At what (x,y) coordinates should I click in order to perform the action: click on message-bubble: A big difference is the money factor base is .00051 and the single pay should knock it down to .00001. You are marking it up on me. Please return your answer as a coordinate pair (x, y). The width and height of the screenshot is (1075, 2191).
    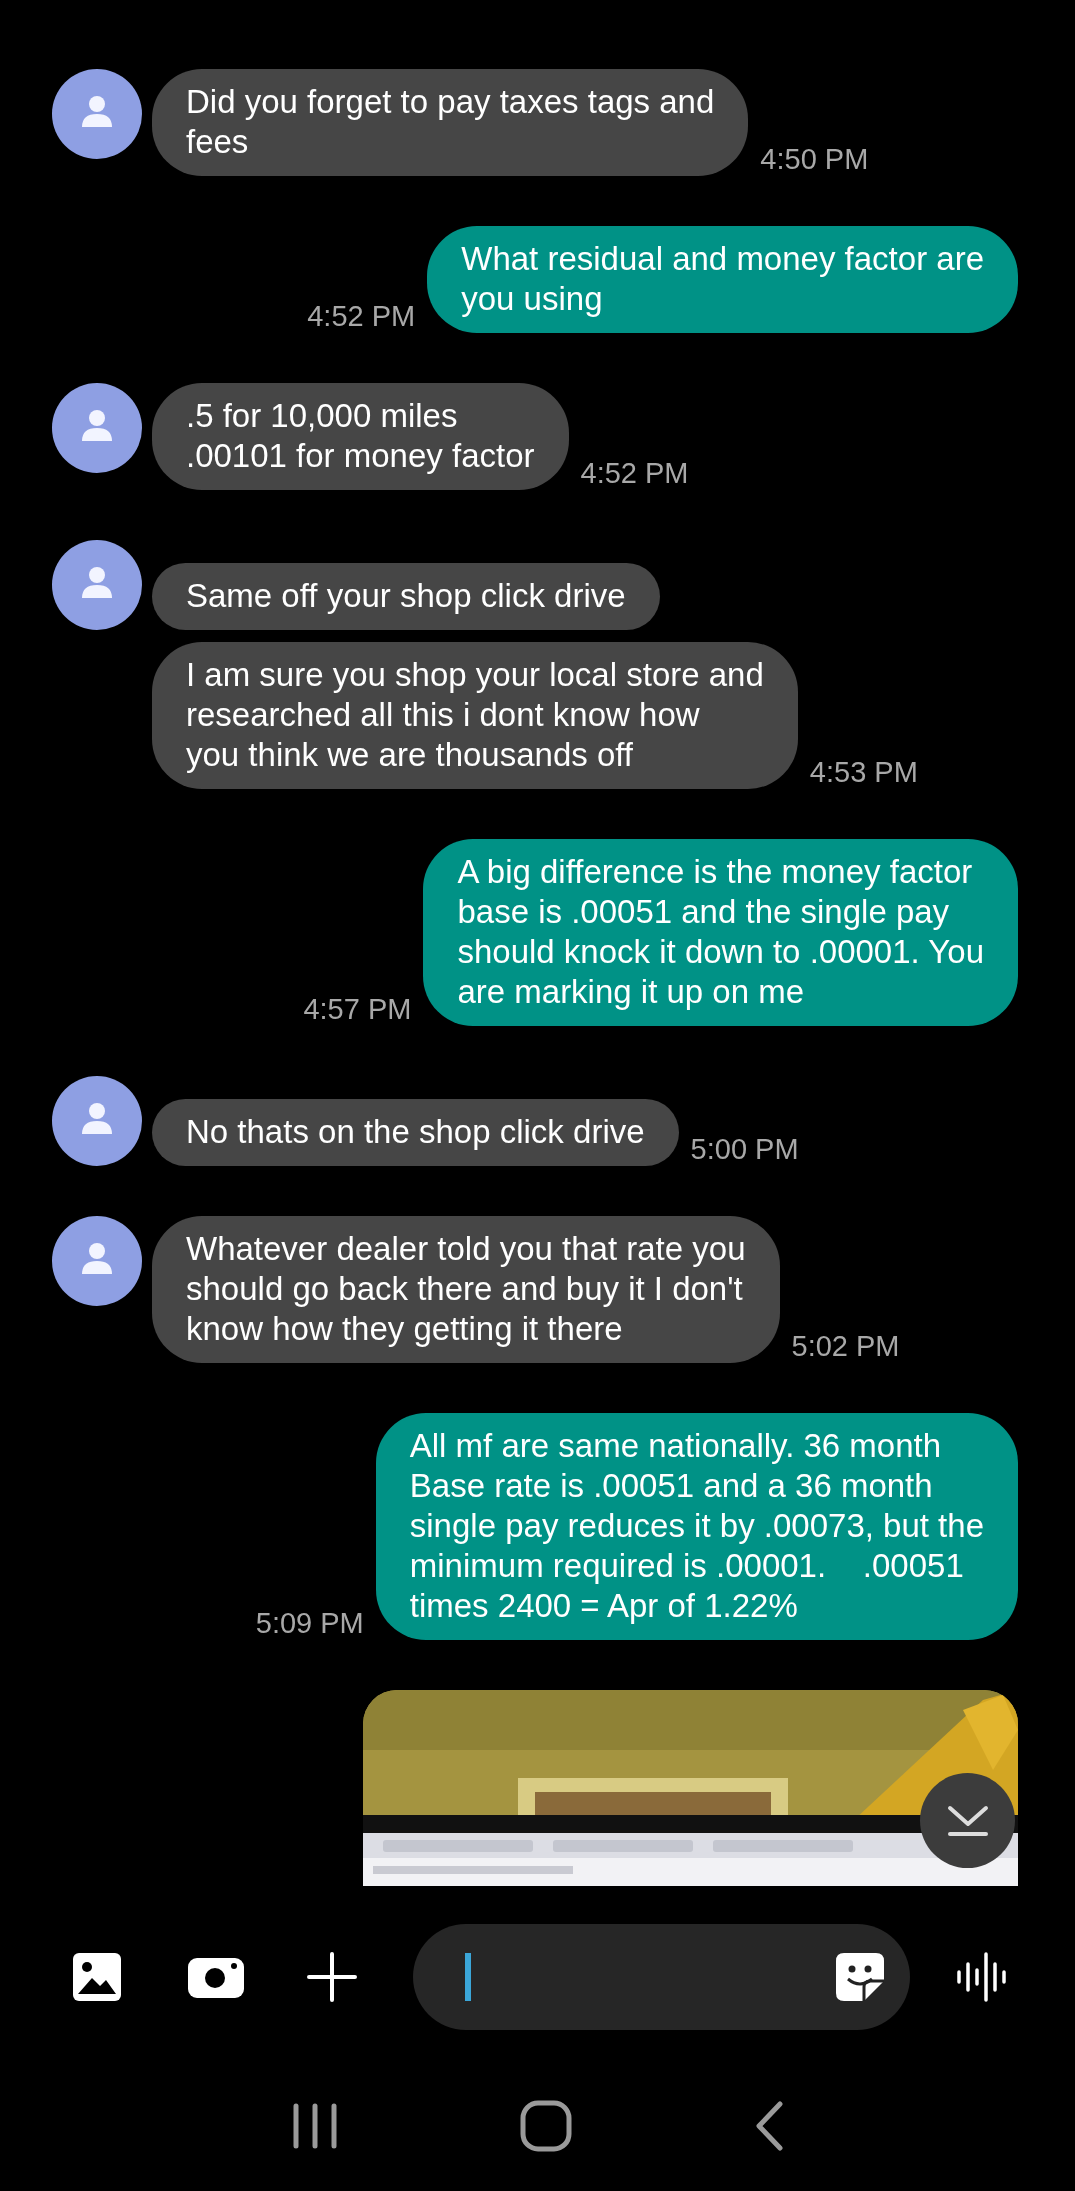
    Looking at the image, I should click on (720, 932).